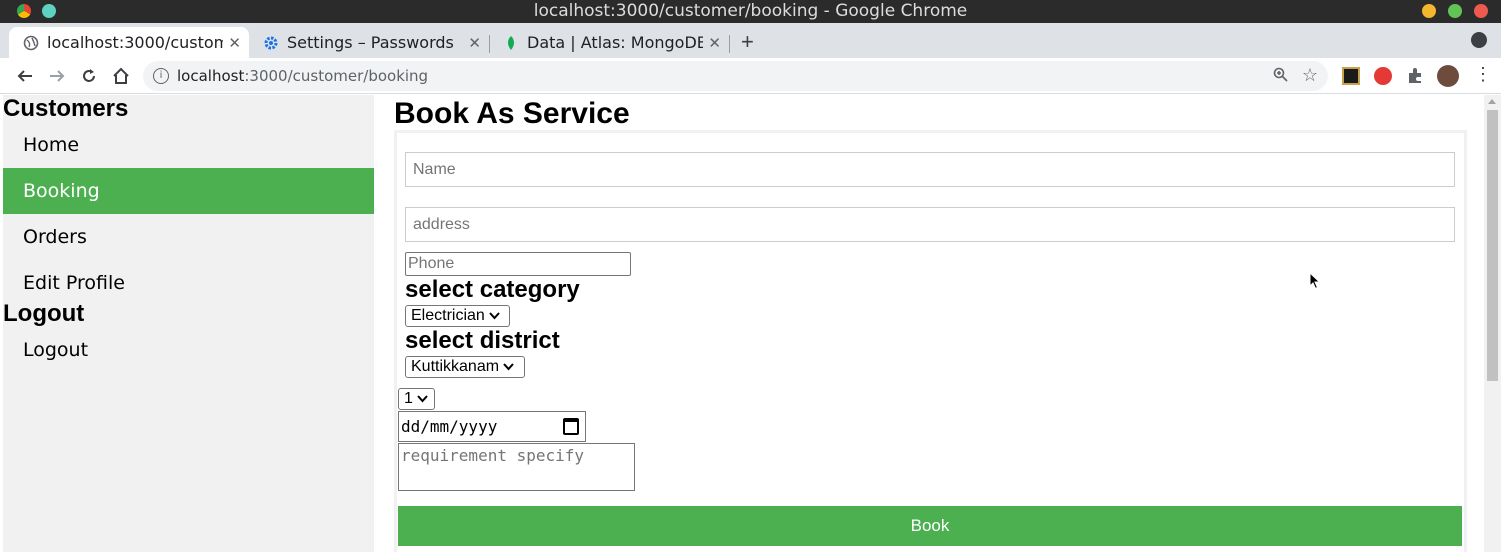 This screenshot has height=552, width=1501. I want to click on extension-icon, so click(1351, 76).